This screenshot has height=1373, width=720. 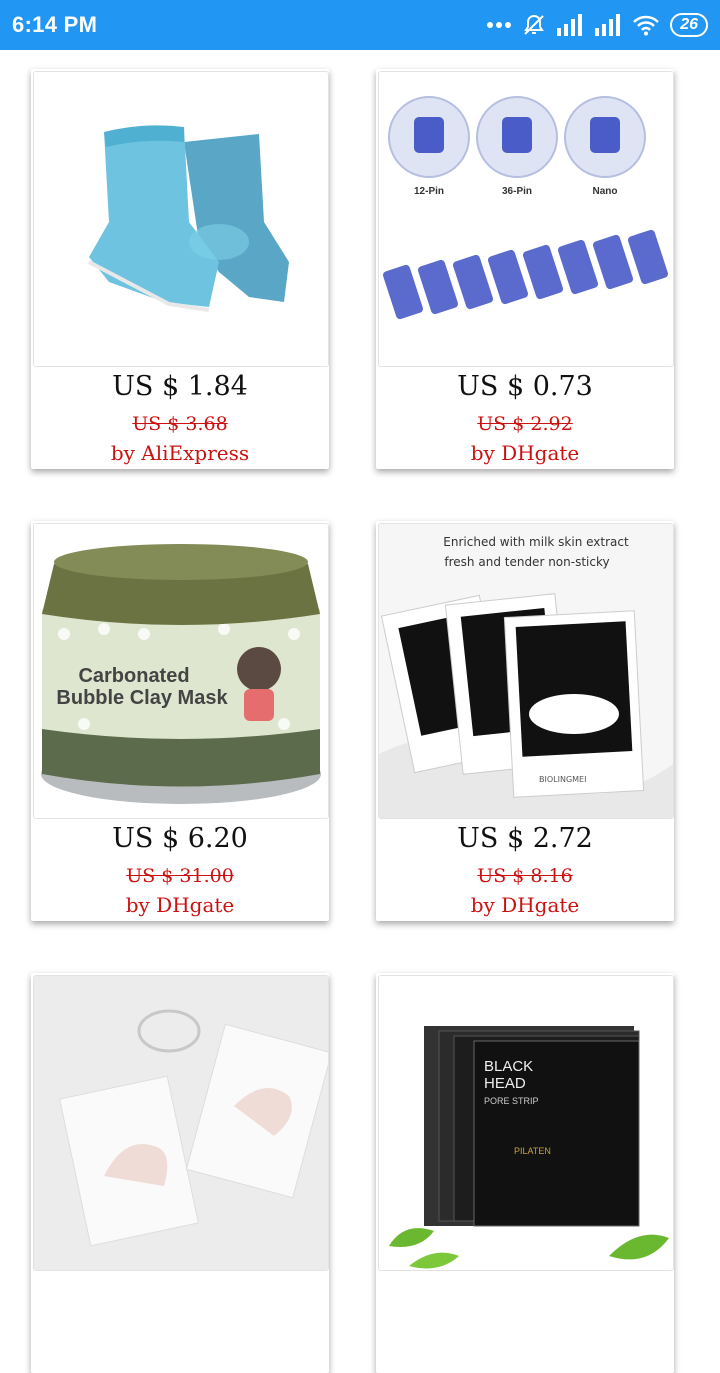 What do you see at coordinates (429, 191) in the screenshot?
I see `pin-label-12: 12-Pin` at bounding box center [429, 191].